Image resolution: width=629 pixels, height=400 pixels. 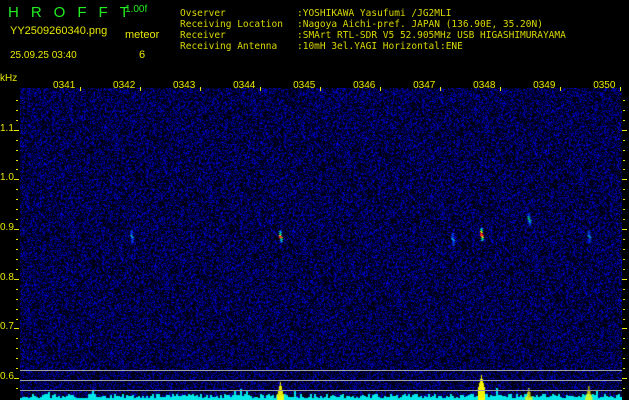 I want to click on x-tick-label: 0341, so click(x=64, y=85).